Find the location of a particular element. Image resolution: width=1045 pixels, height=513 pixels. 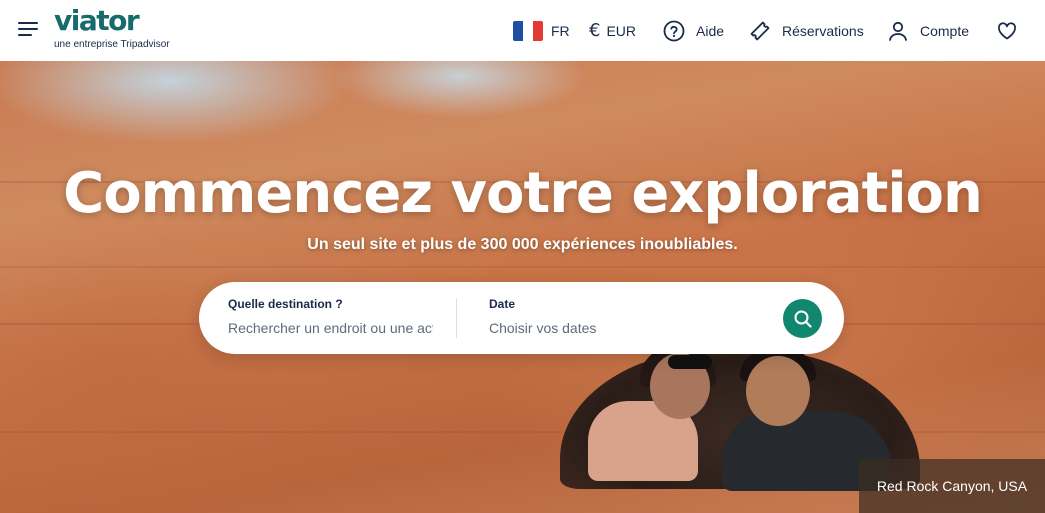

euro-icon: € is located at coordinates (595, 30).